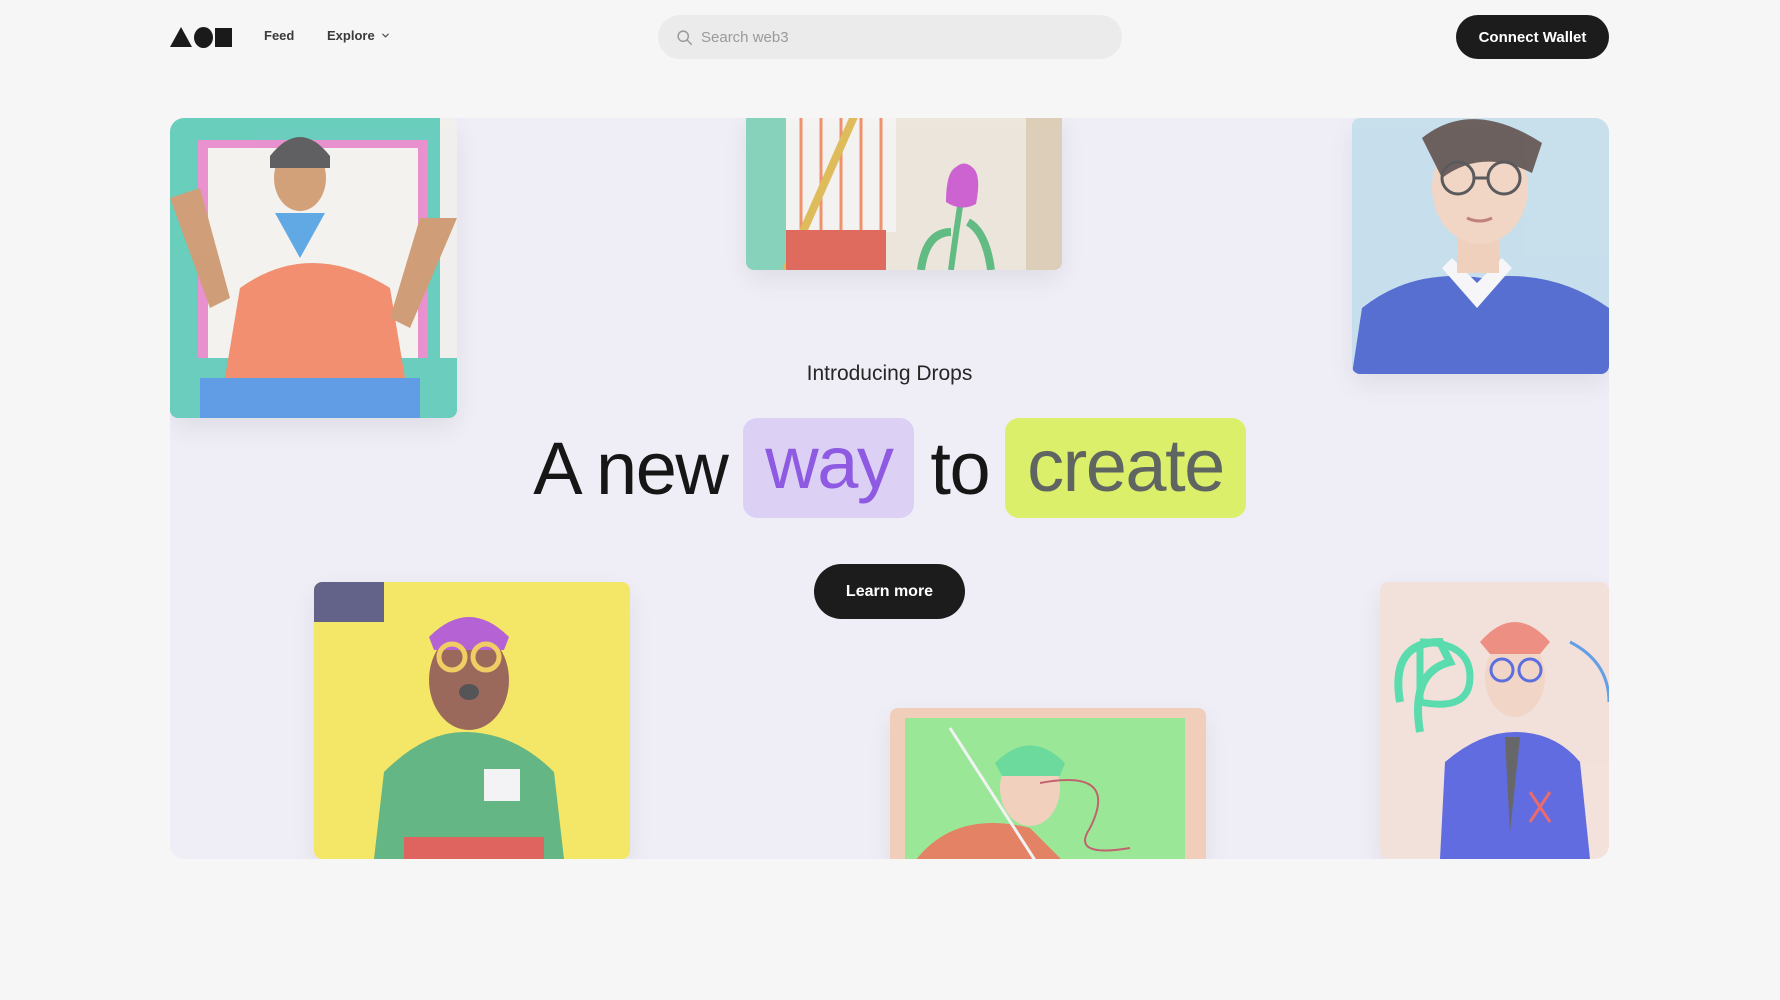  I want to click on search-bar, so click(890, 37).